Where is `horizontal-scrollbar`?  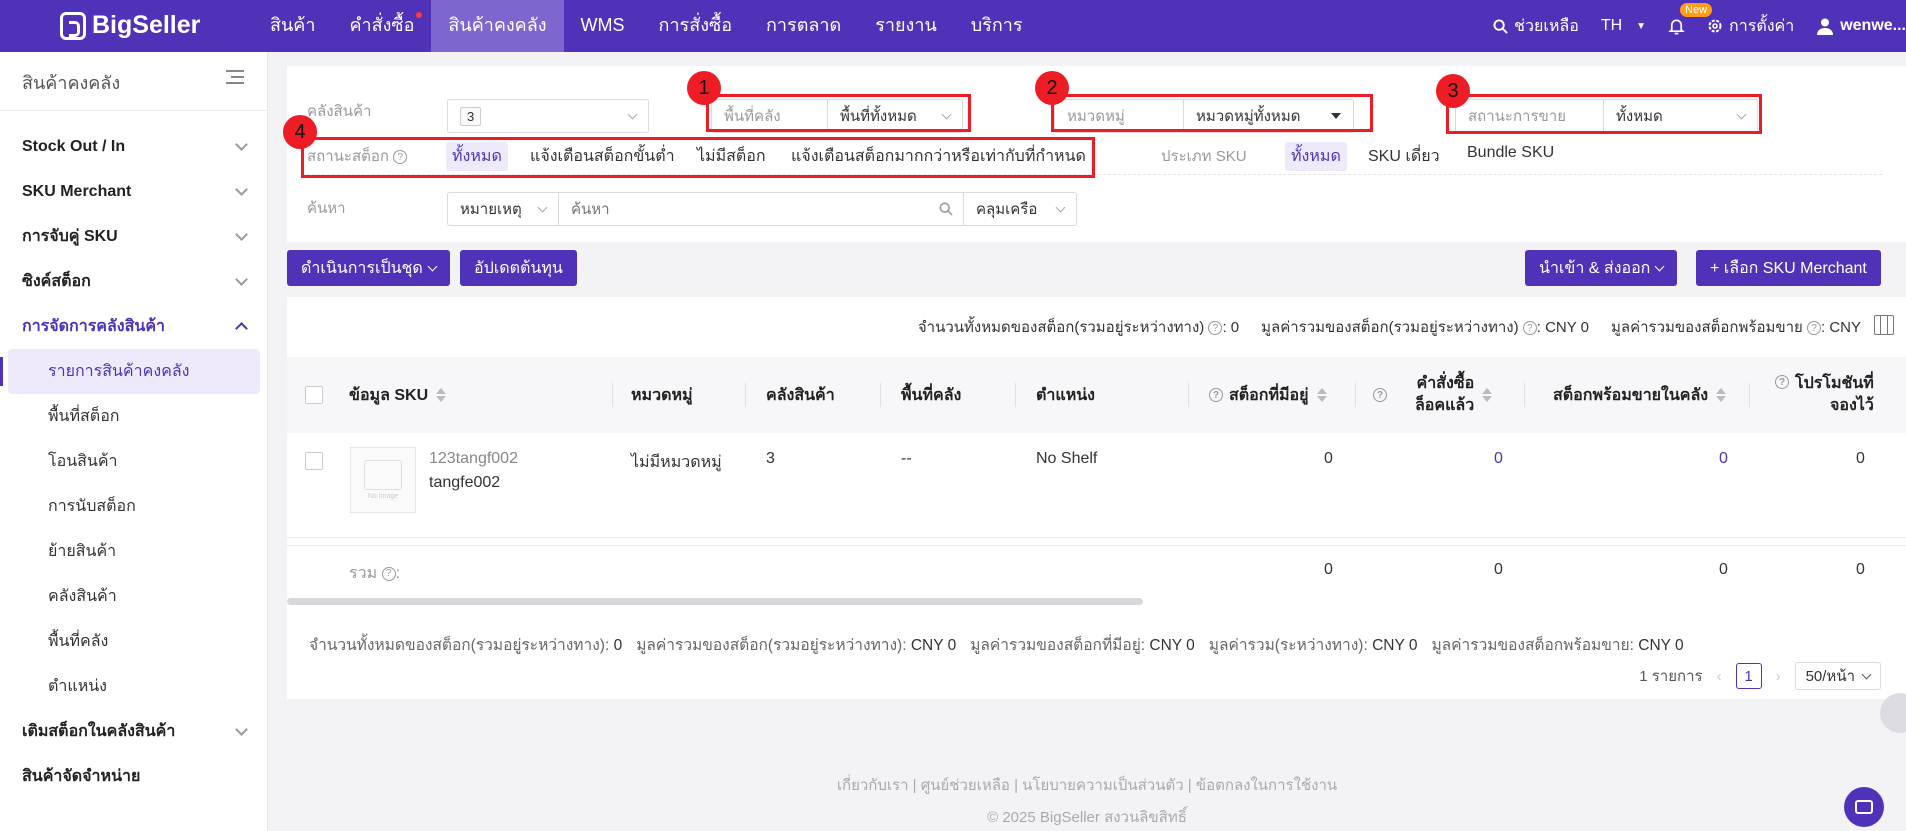
horizontal-scrollbar is located at coordinates (715, 601).